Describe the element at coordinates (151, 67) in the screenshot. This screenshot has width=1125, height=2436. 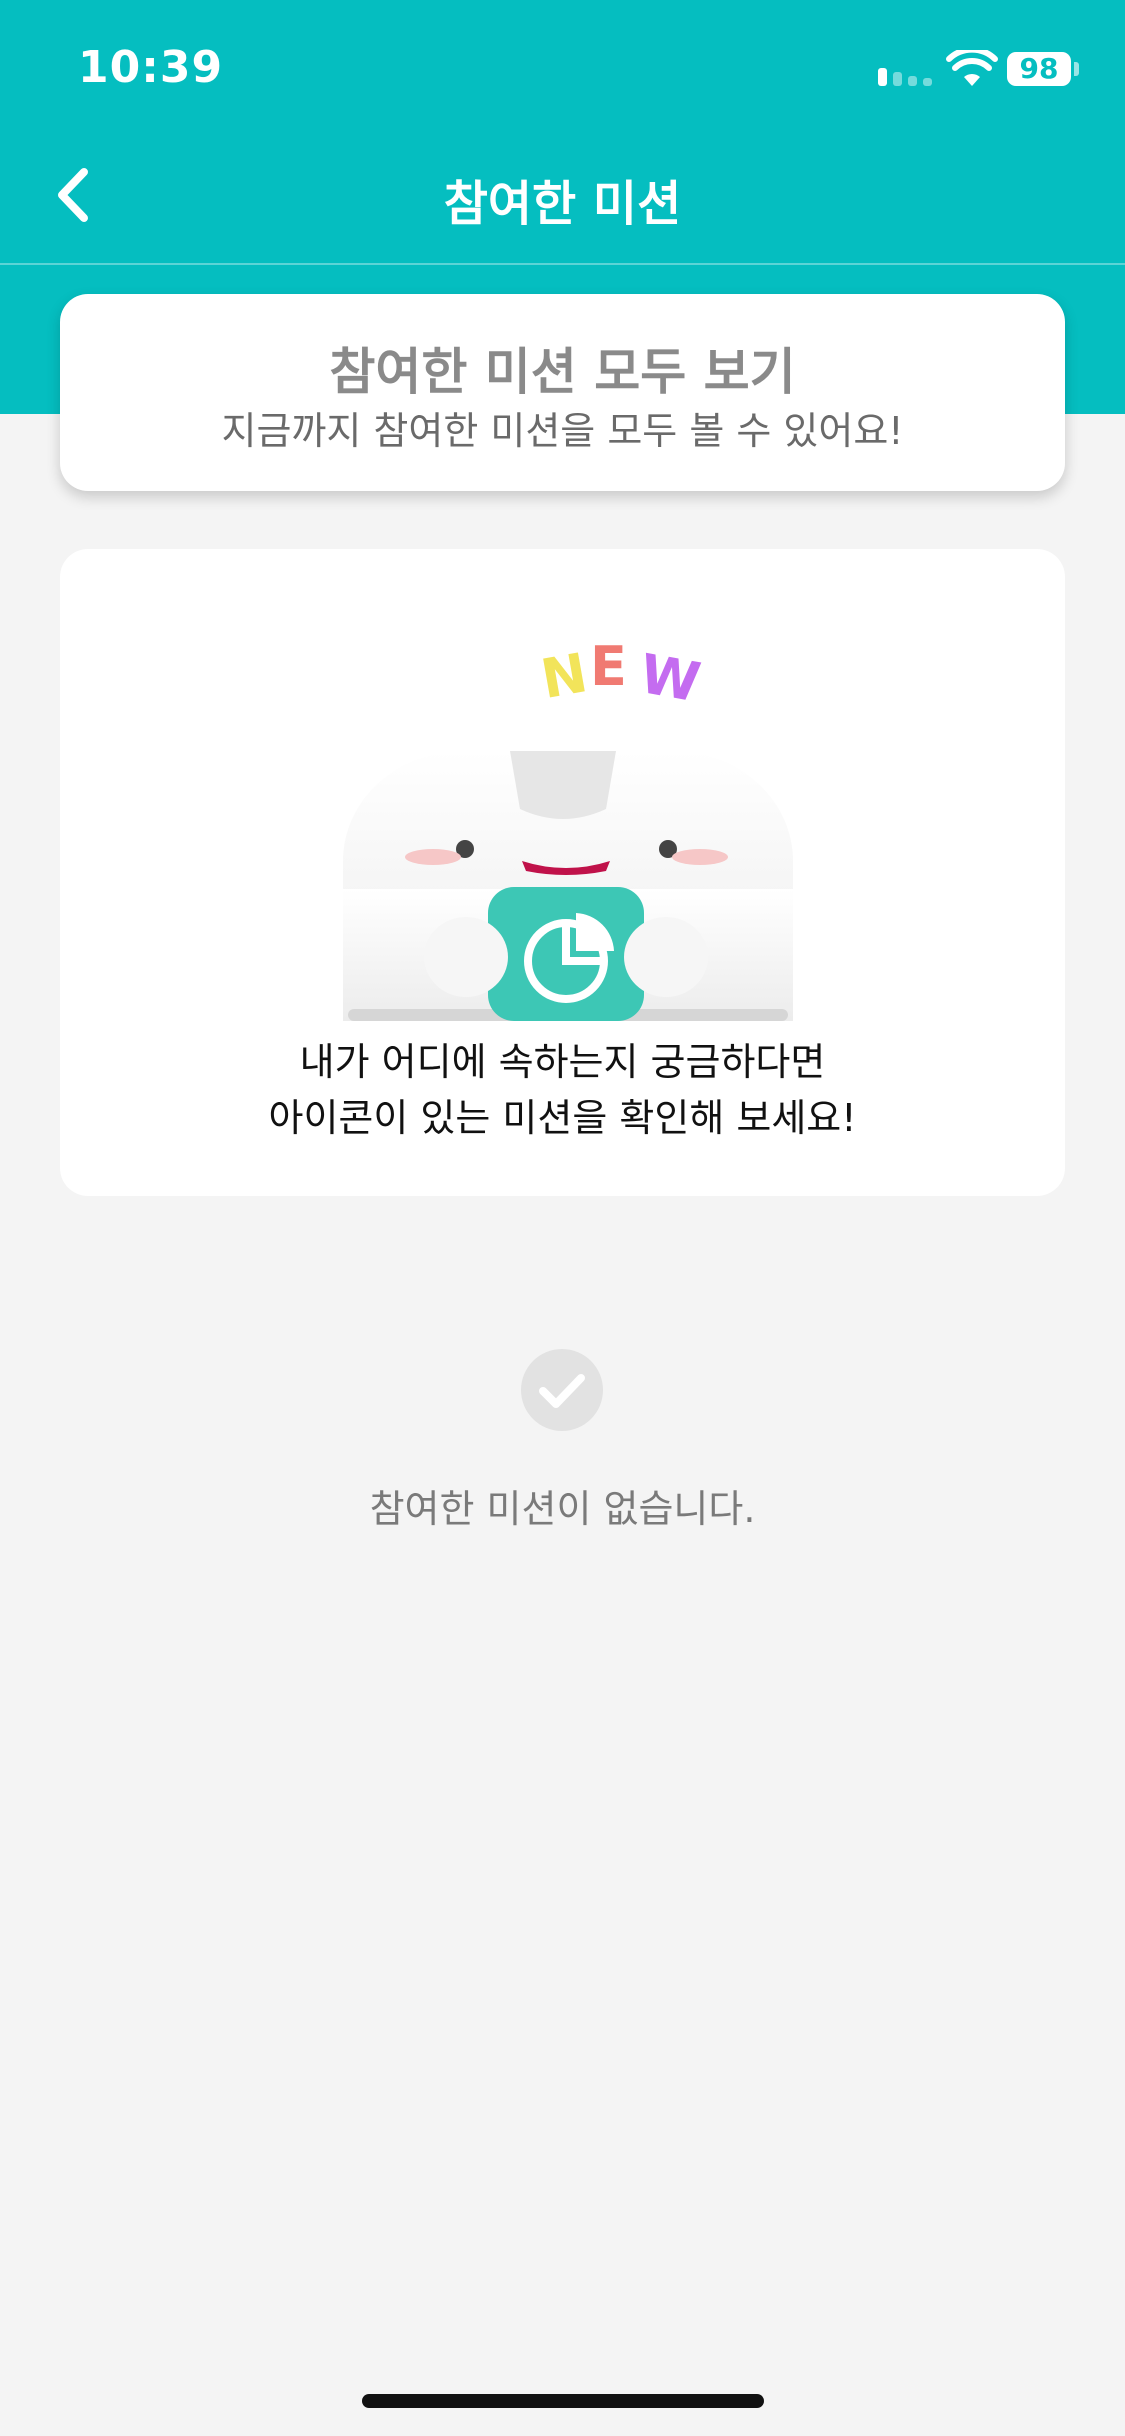
I see `status-time: 10:39` at that location.